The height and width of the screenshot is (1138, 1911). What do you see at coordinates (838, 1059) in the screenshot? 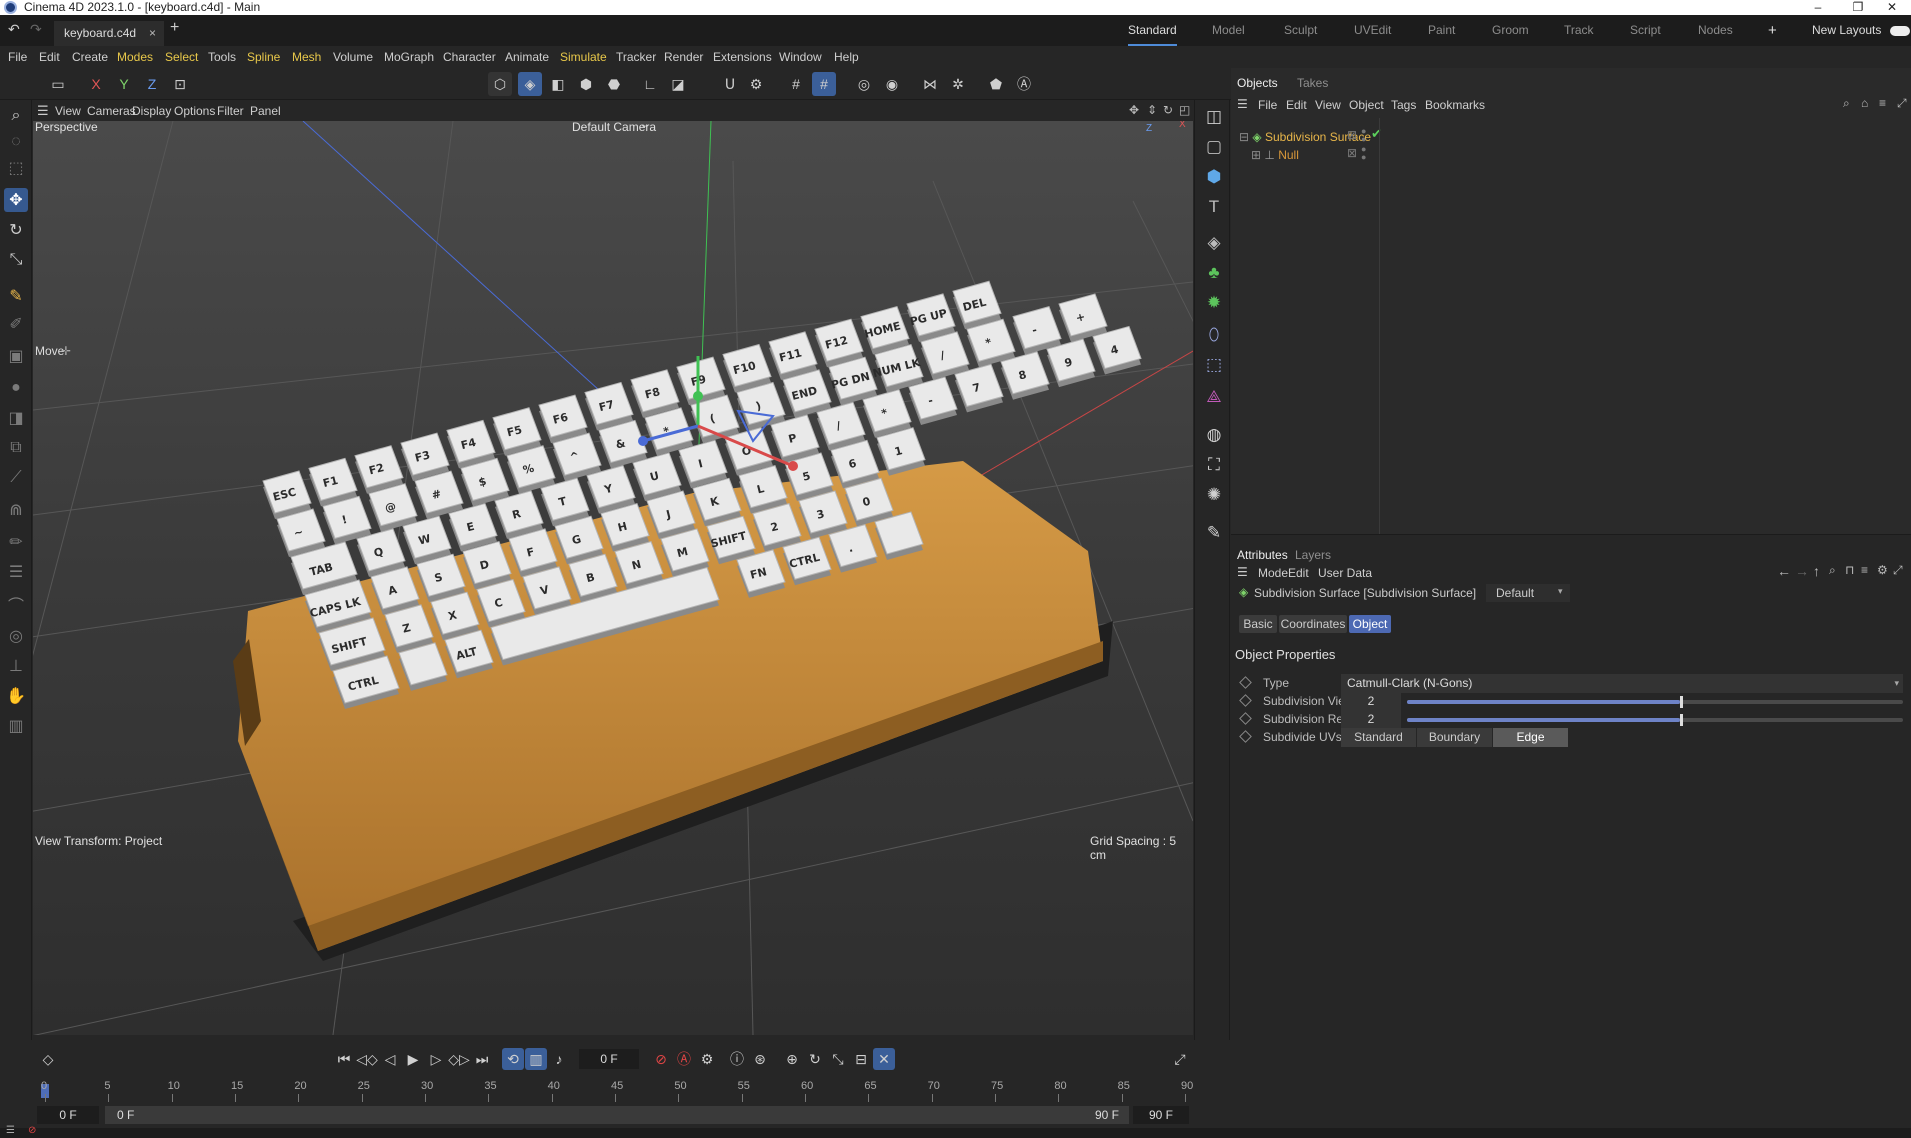
I see `key-scale-icon: ⤡` at bounding box center [838, 1059].